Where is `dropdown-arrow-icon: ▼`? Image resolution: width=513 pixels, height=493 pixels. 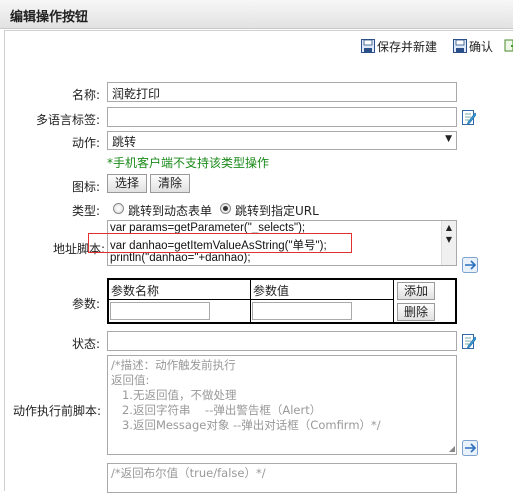
dropdown-arrow-icon: ▼ is located at coordinates (448, 139).